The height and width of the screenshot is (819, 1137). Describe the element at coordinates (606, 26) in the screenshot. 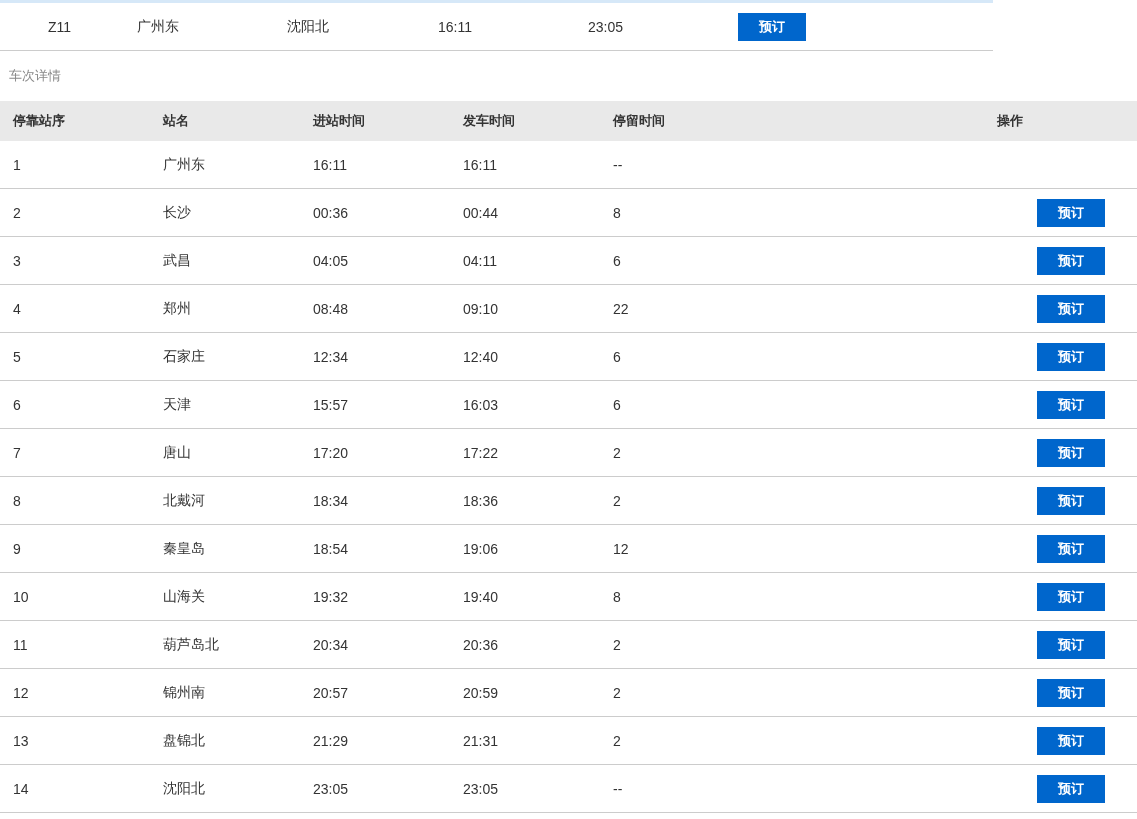

I see `arrive-time: 23:05` at that location.